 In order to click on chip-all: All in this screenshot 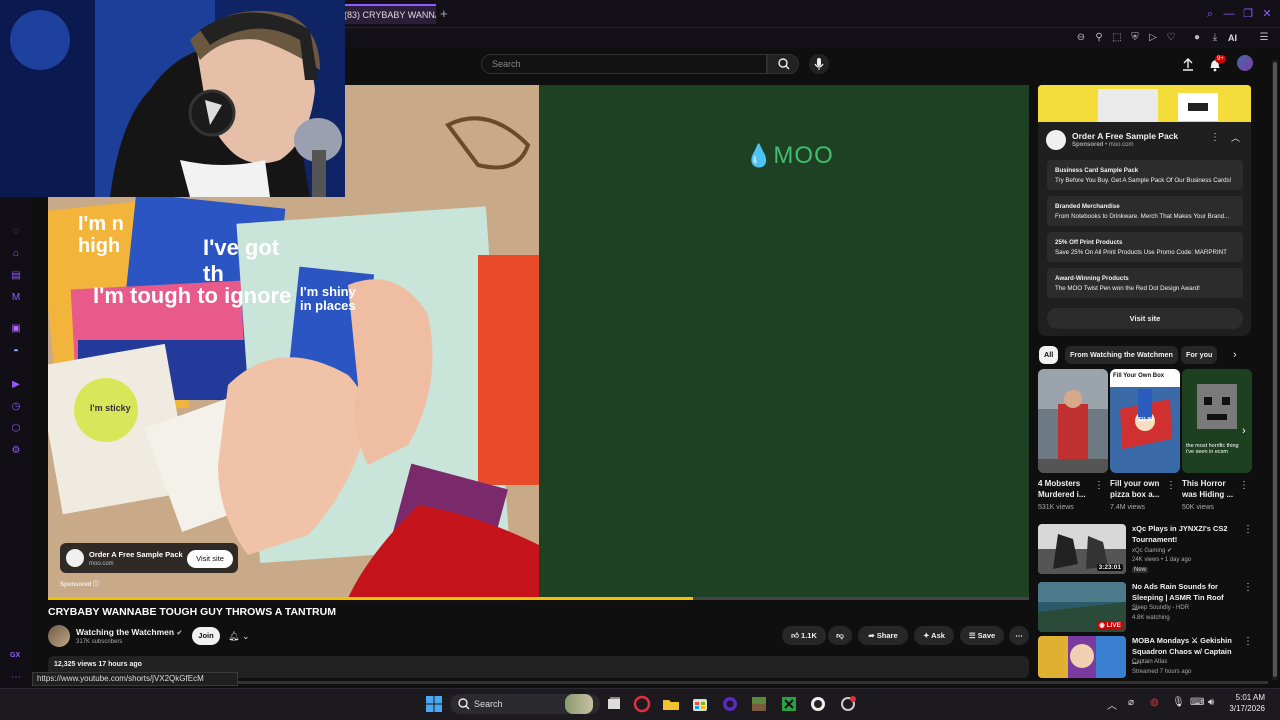, I will do `click(1049, 355)`.